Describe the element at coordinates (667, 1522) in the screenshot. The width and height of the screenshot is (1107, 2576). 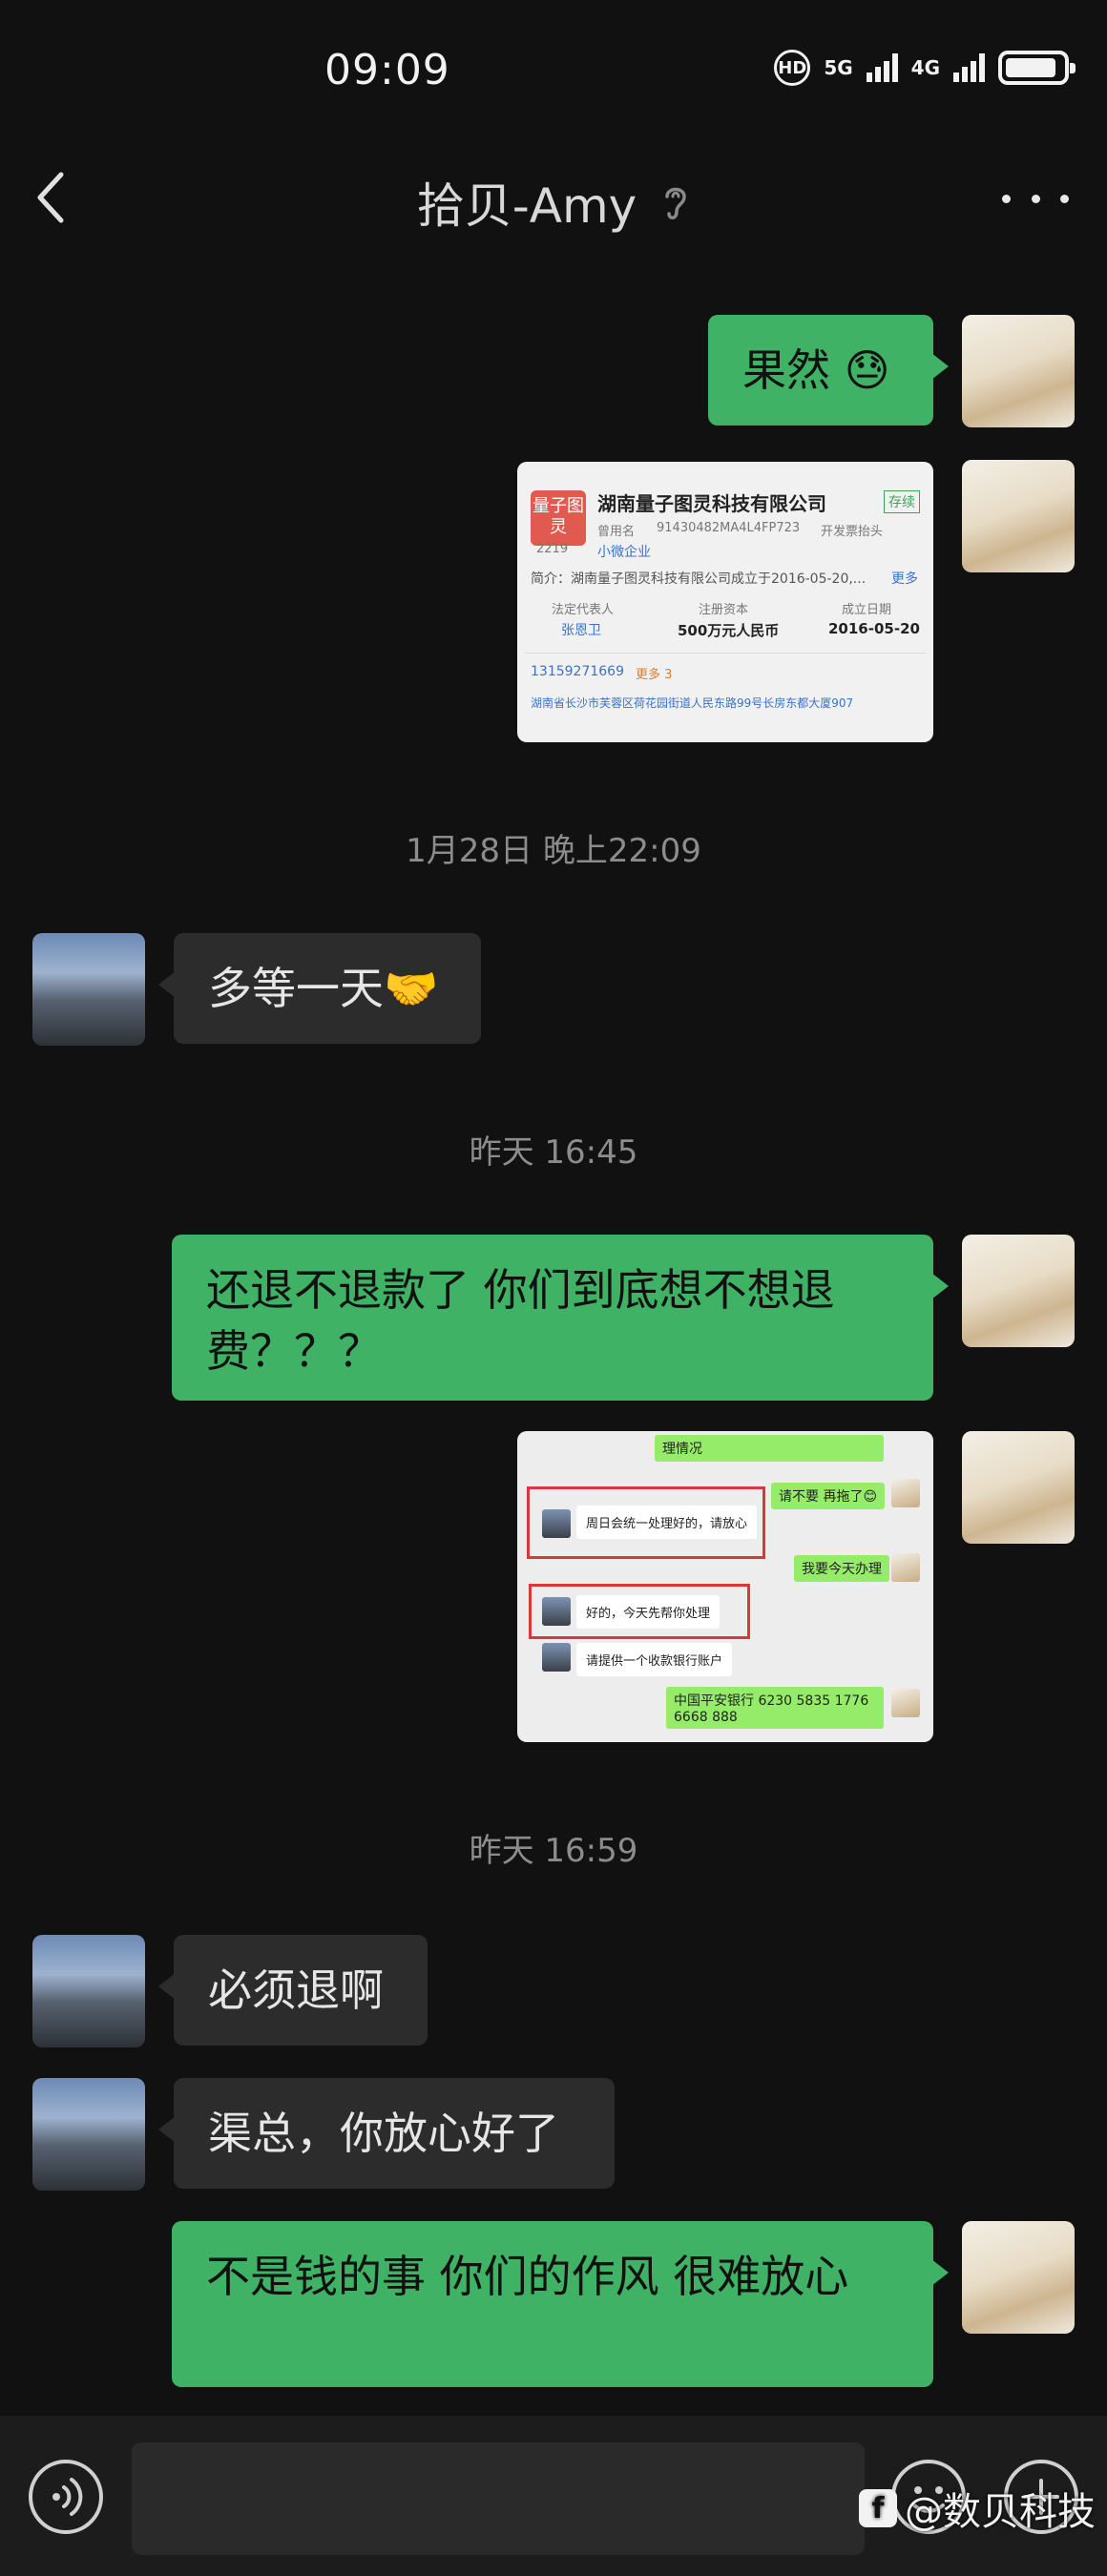
I see `shot-message: 周日会统一处理好的，请放心` at that location.